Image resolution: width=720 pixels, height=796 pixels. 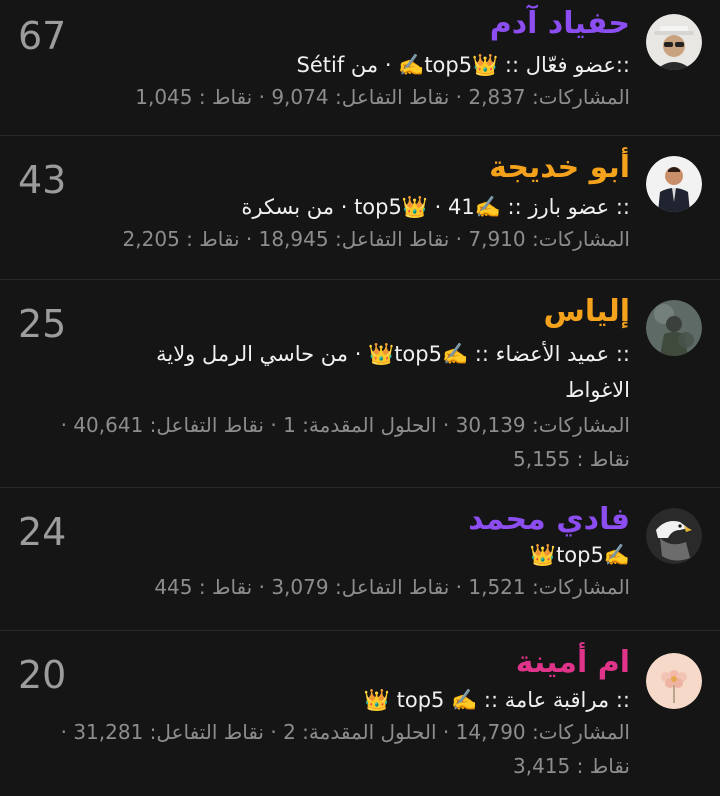 I want to click on member-name: حفياد آدم, so click(x=324, y=24).